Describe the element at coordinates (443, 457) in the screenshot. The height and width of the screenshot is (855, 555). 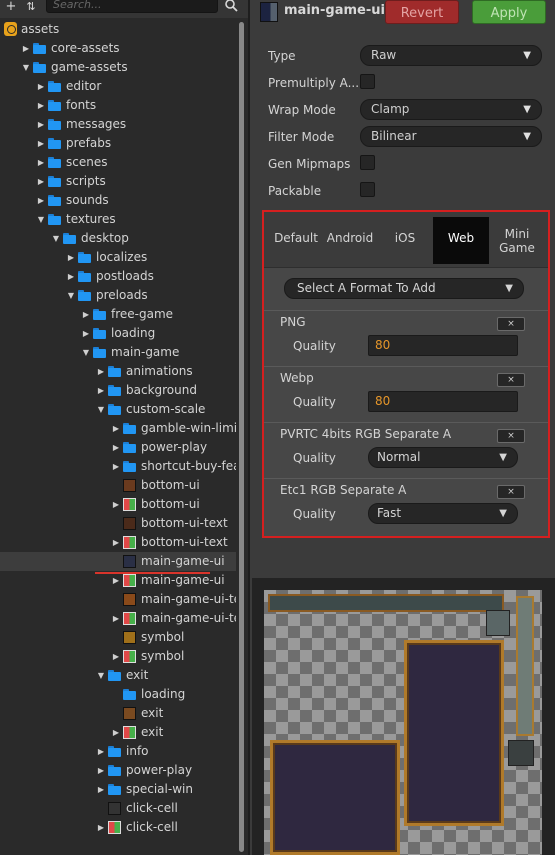
I see `quality-select: Normal ▼` at that location.